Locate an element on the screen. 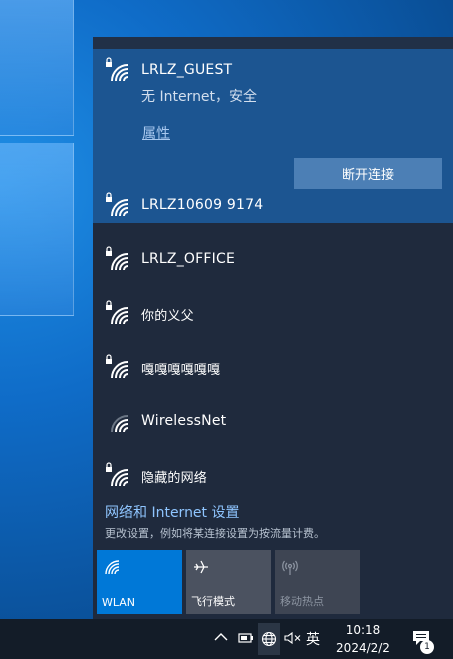 This screenshot has height=659, width=453. ime-indicator: 英 is located at coordinates (313, 639).